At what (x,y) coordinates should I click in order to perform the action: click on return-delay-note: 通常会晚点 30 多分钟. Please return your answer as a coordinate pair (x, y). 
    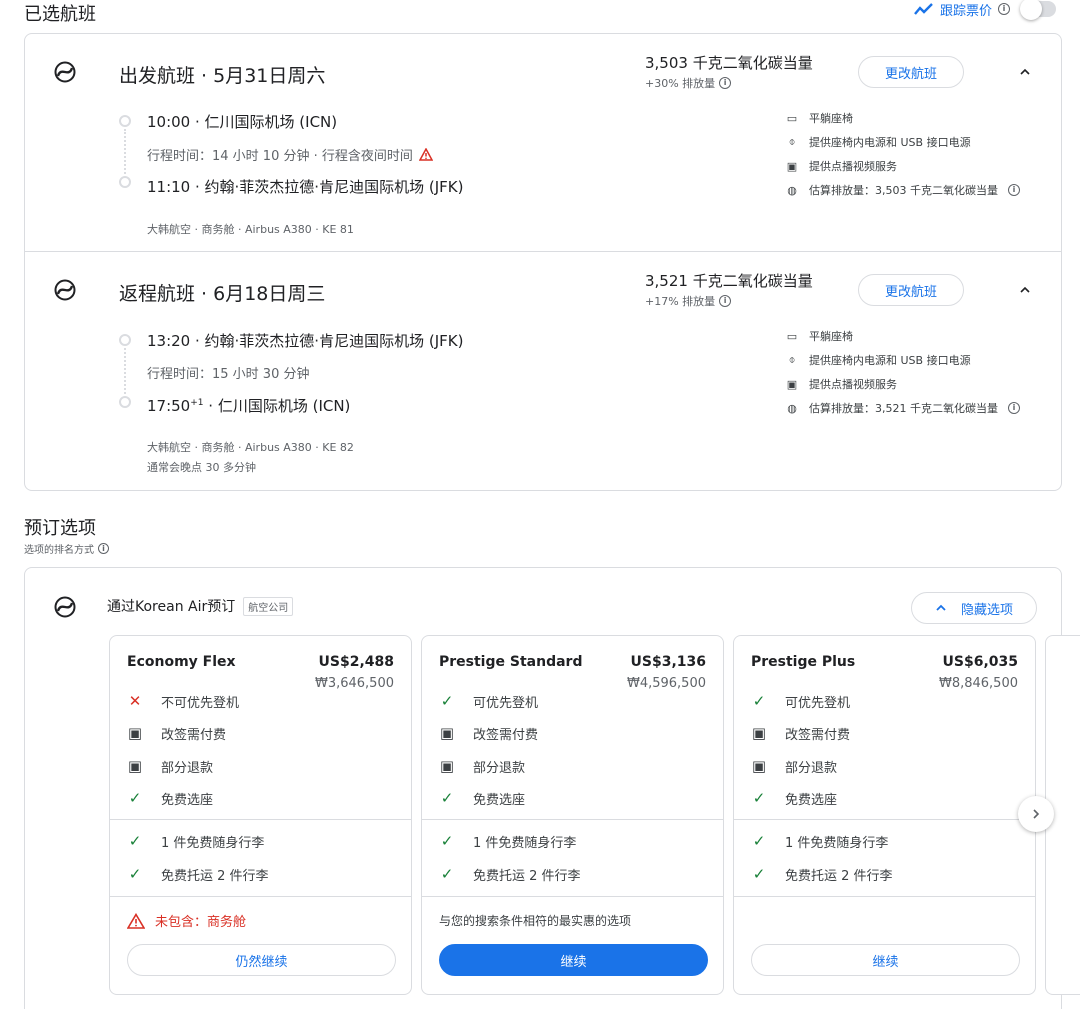
    Looking at the image, I should click on (201, 467).